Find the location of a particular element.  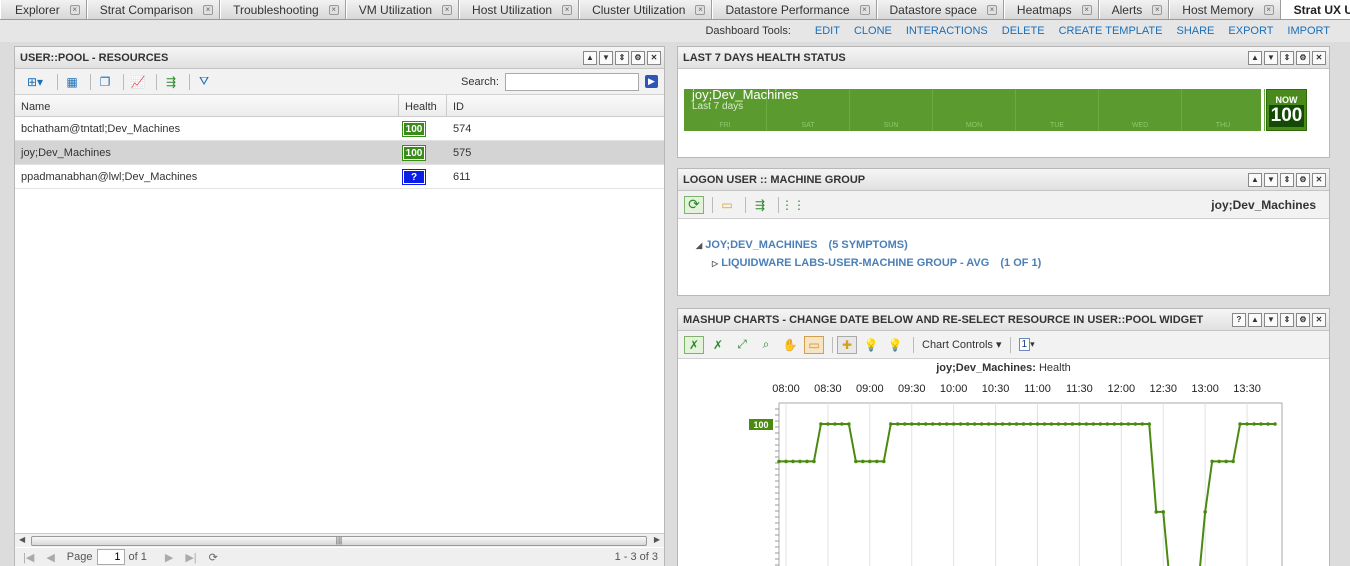

search-input is located at coordinates (572, 82).